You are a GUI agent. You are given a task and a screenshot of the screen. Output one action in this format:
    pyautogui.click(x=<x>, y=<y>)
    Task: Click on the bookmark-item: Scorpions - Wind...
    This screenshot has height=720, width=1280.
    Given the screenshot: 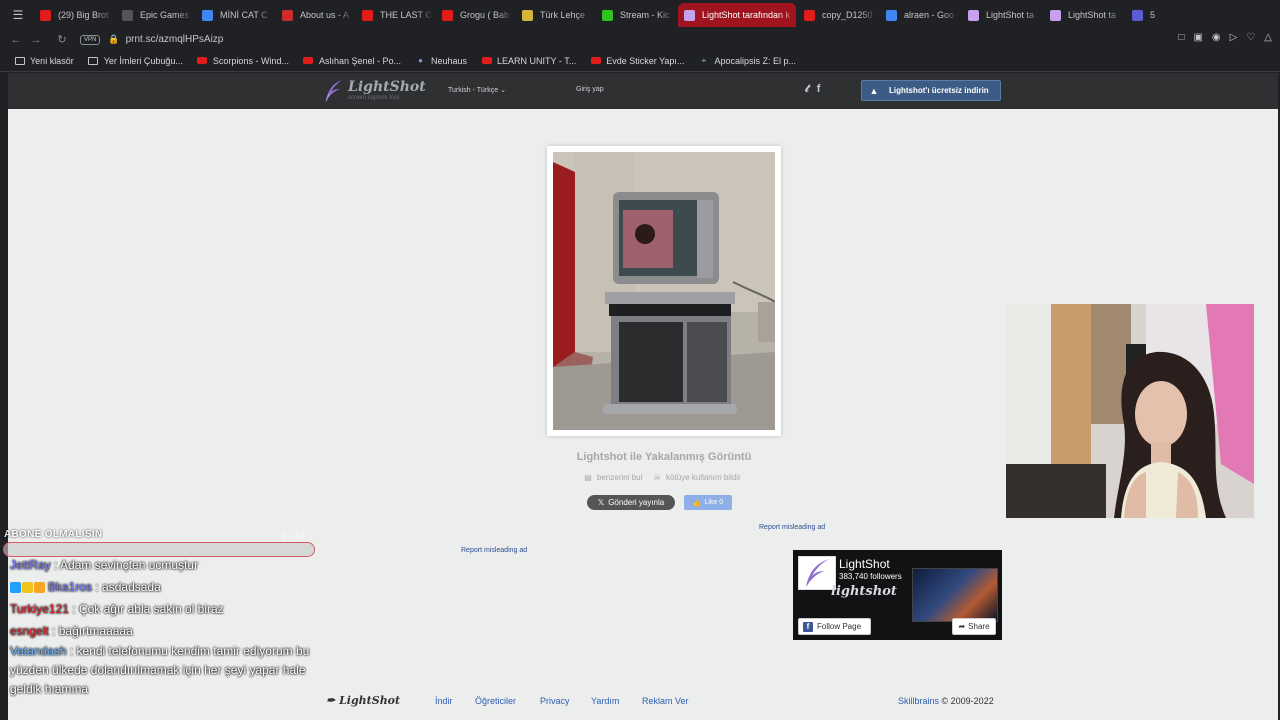 What is the action you would take?
    pyautogui.click(x=243, y=61)
    